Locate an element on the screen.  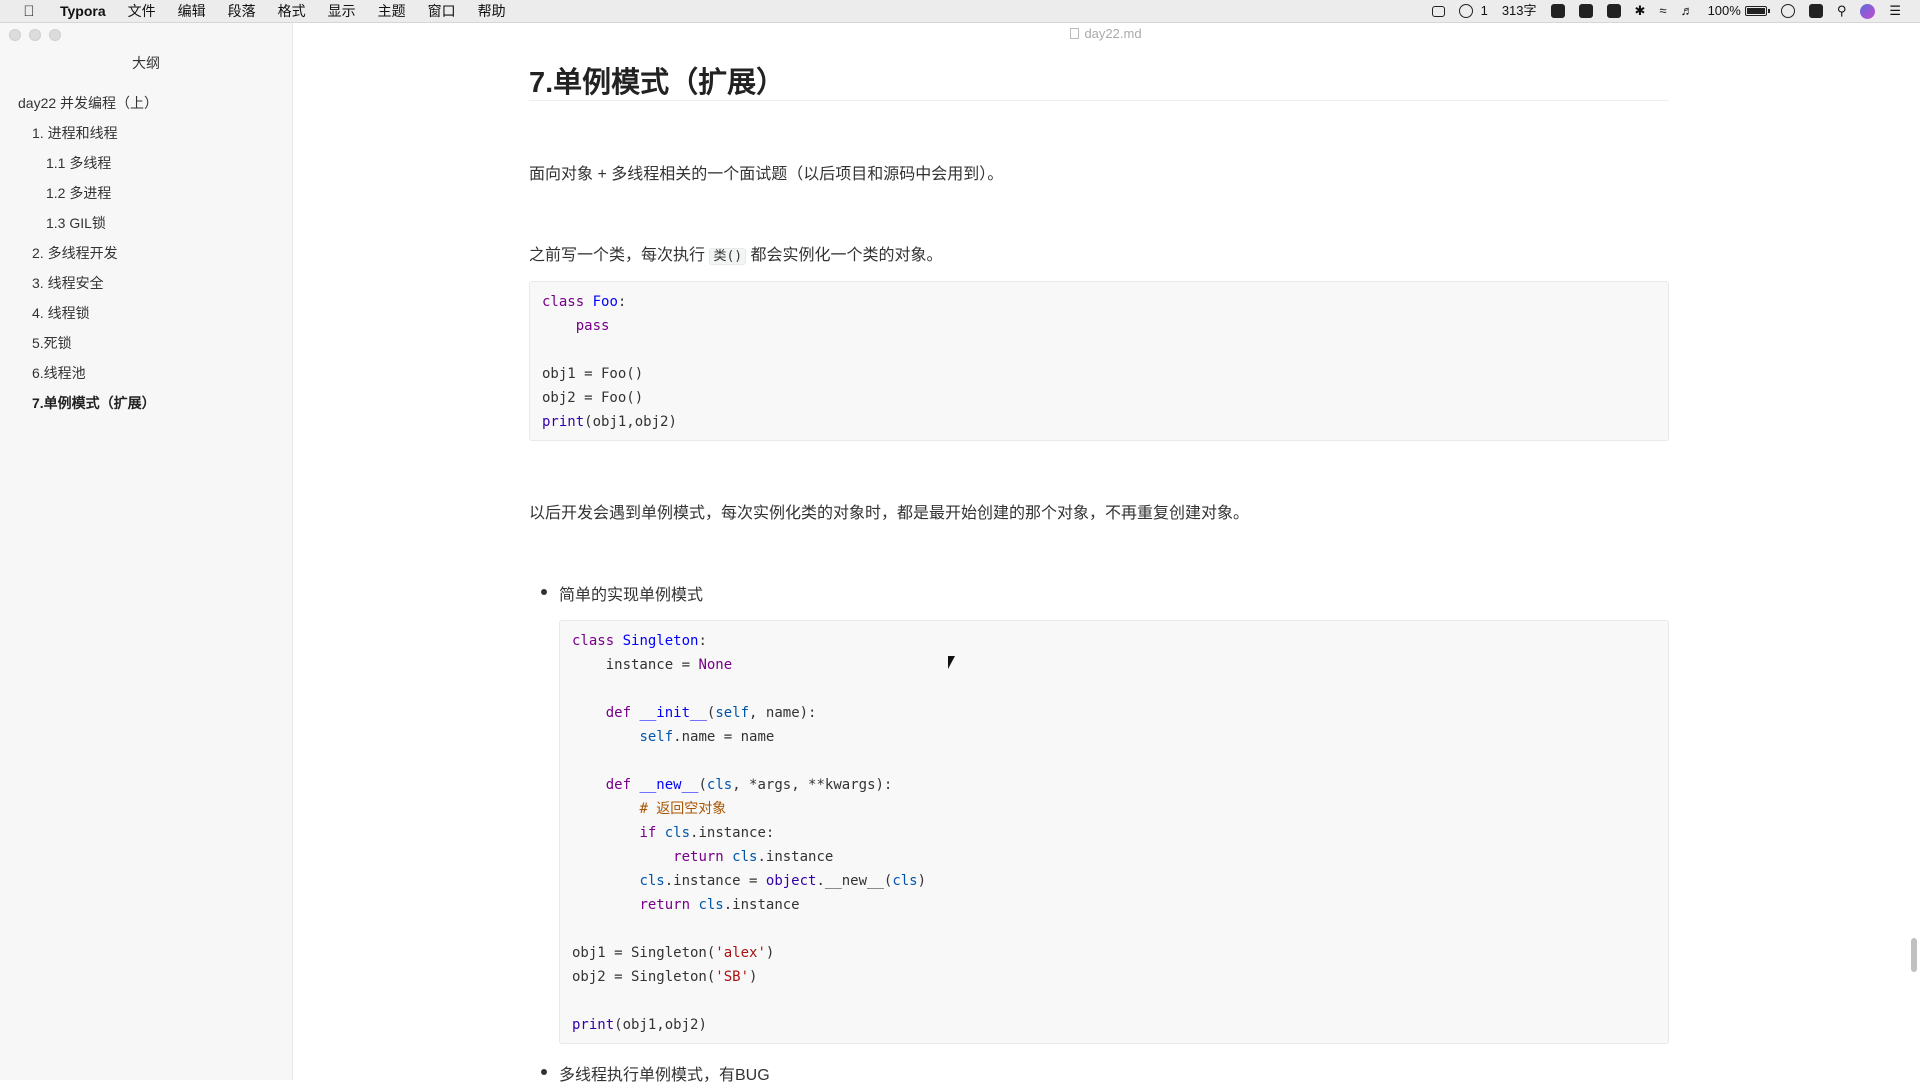
mouse-cursor-icon is located at coordinates (951, 662).